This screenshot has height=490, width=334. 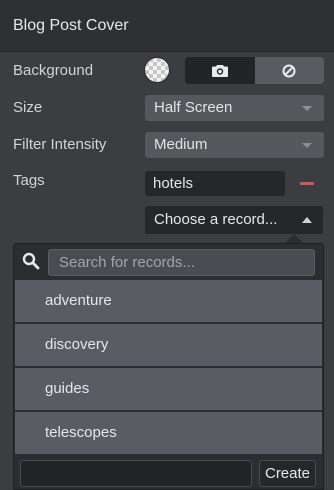 What do you see at coordinates (28, 107) in the screenshot?
I see `size-label: Size` at bounding box center [28, 107].